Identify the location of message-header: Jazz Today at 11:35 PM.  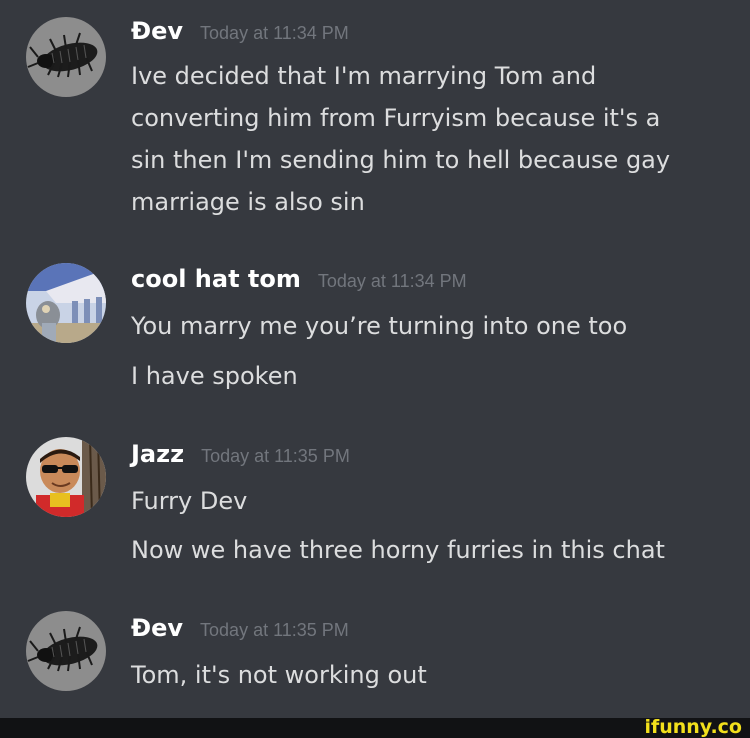
(240, 460).